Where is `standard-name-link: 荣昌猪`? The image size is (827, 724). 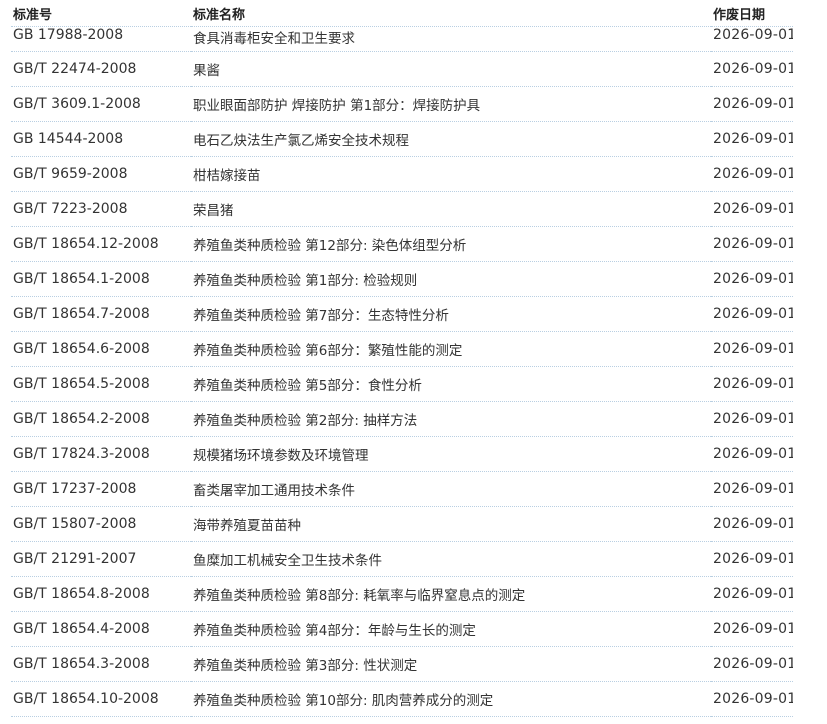 standard-name-link: 荣昌猪 is located at coordinates (213, 211).